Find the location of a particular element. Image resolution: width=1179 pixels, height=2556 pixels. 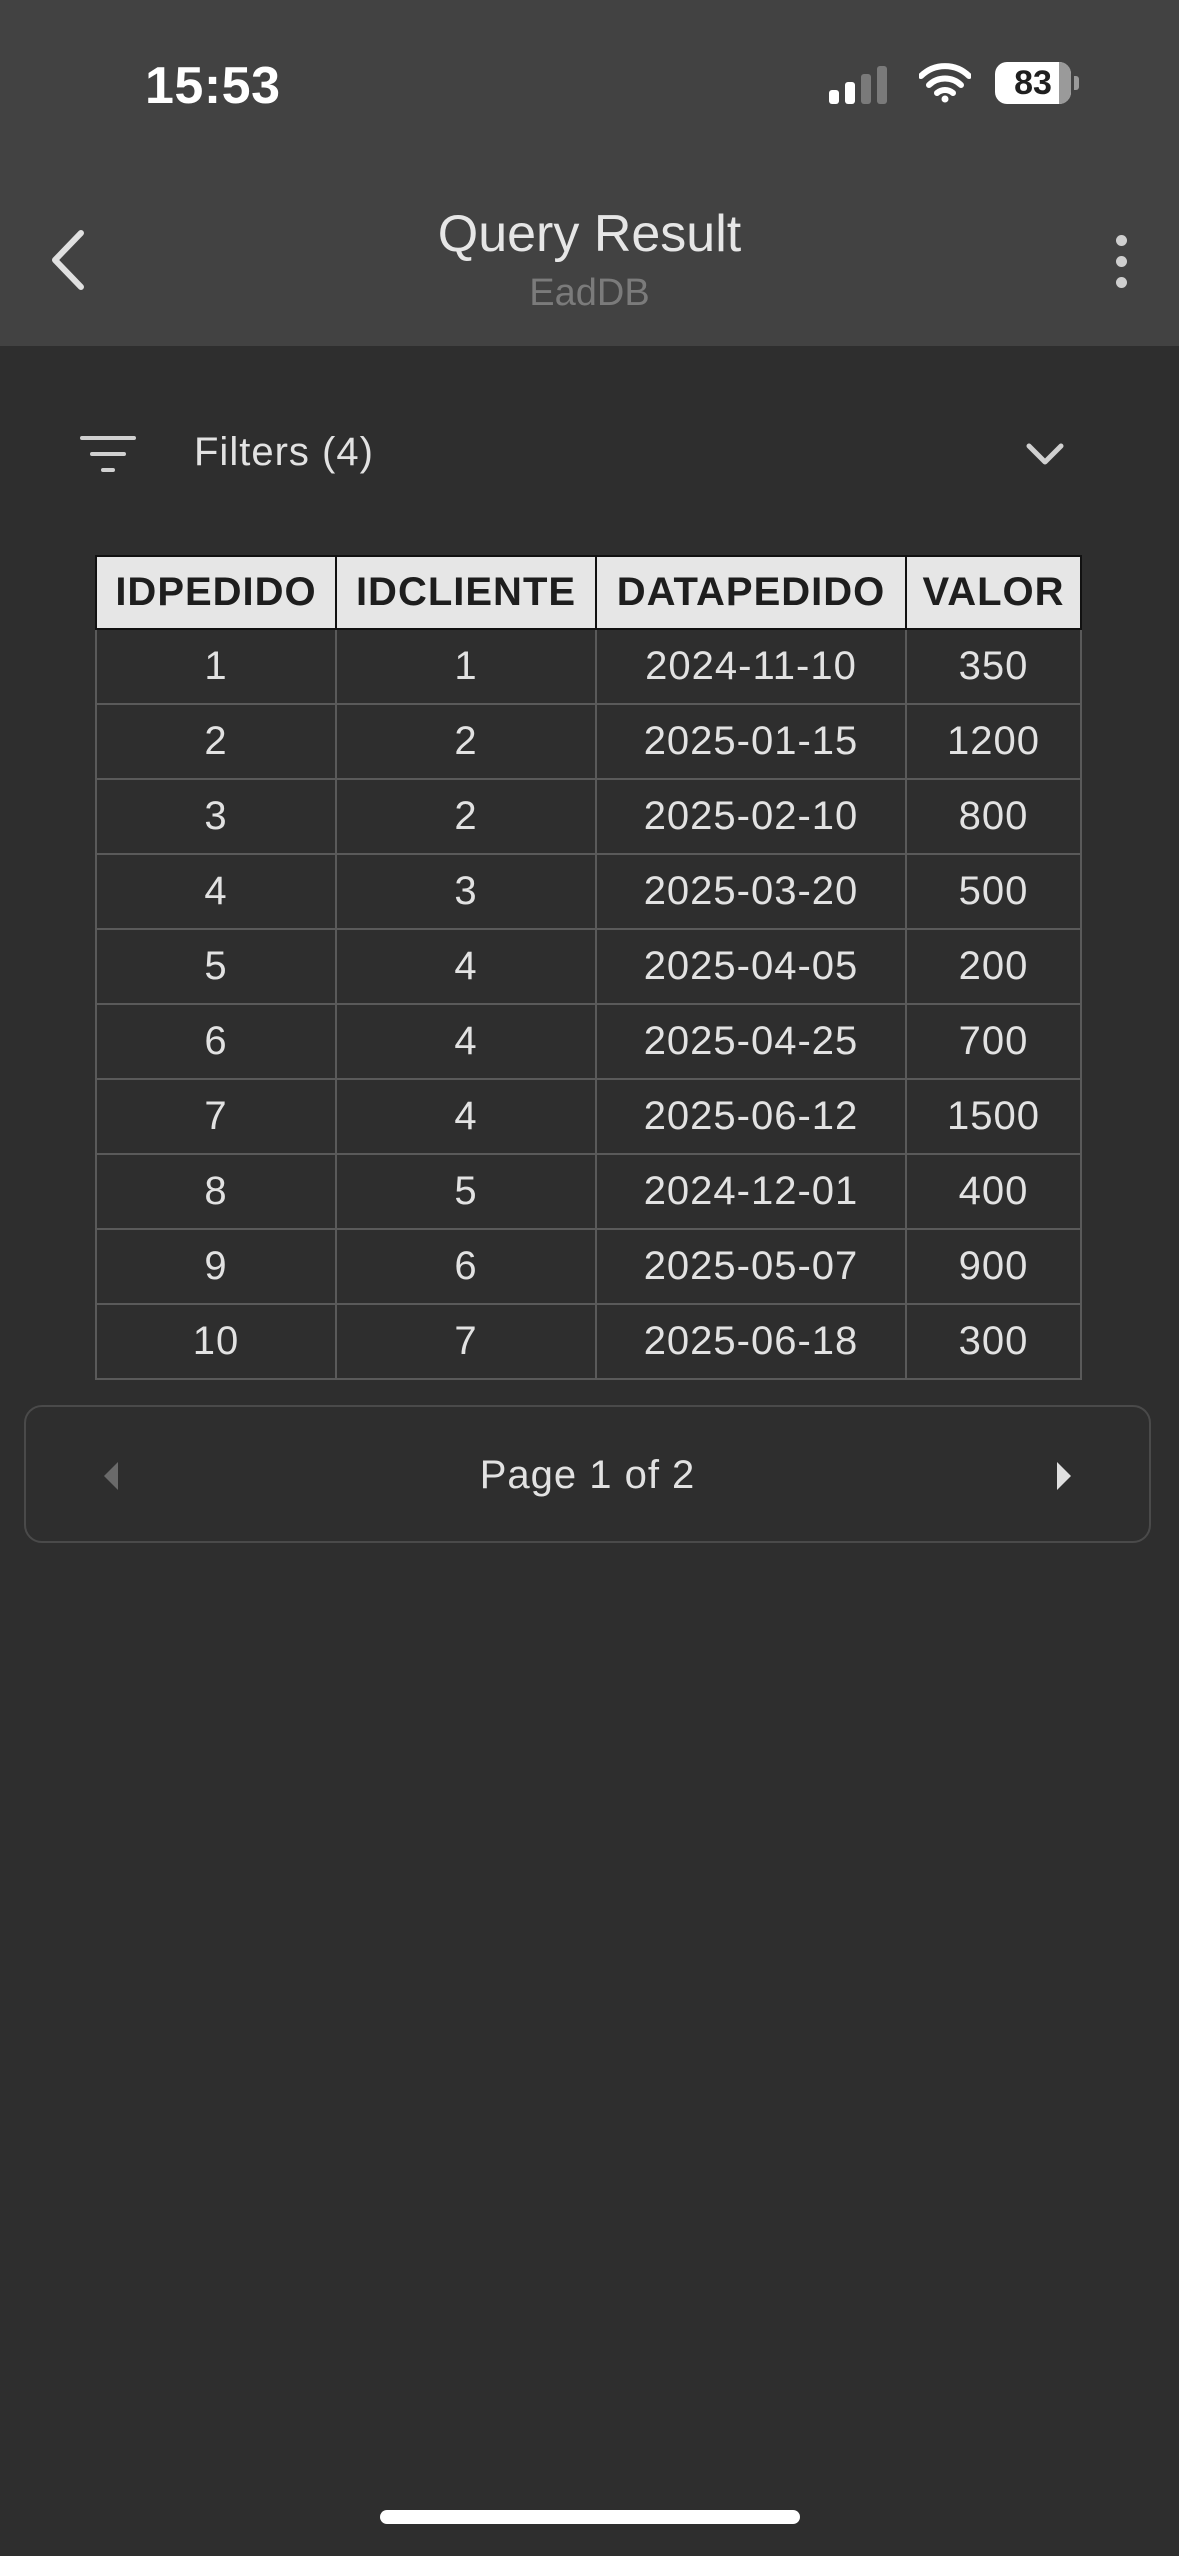

table-header-row: IDPEDIDO IDCLIENTE DATAPEDIDO VALOR is located at coordinates (588, 592).